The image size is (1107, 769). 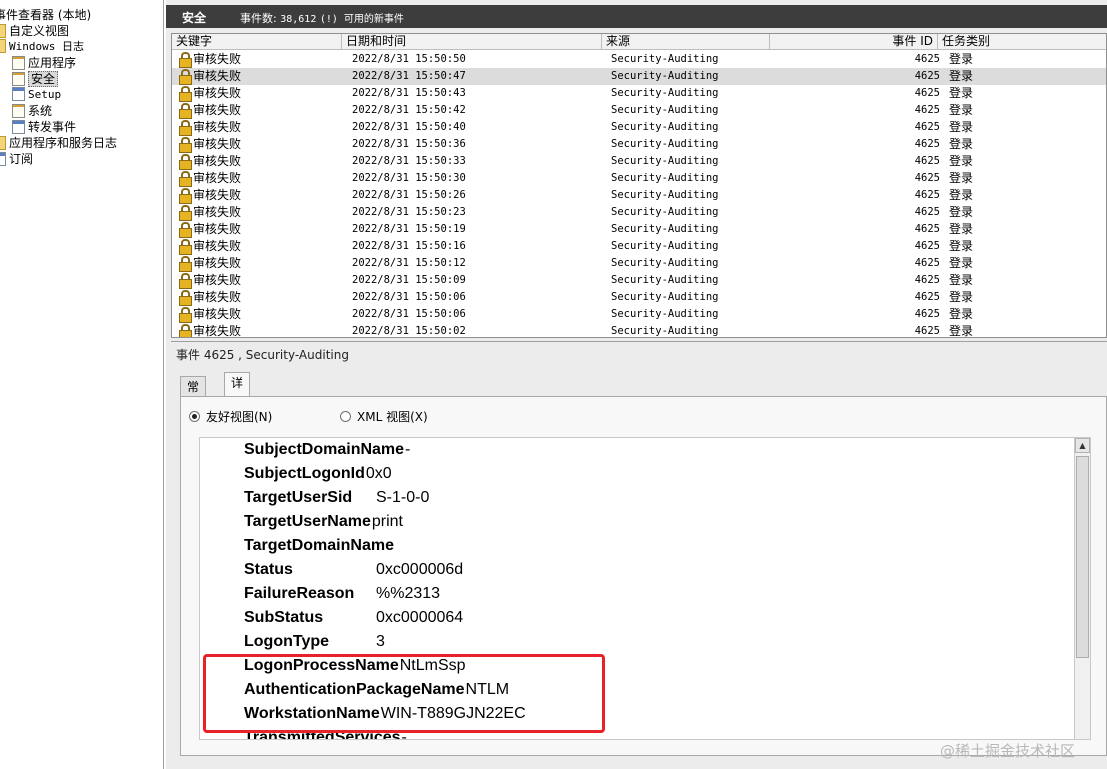 What do you see at coordinates (409, 110) in the screenshot?
I see `datetime-cell: 2022/8/31 15:50:42` at bounding box center [409, 110].